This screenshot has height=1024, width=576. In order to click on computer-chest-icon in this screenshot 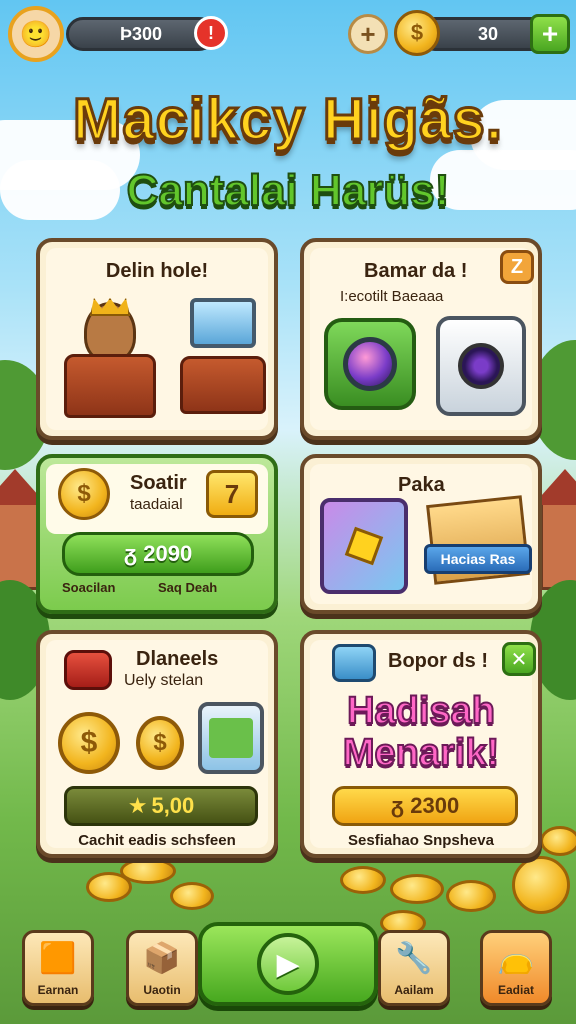, I will do `click(225, 358)`.